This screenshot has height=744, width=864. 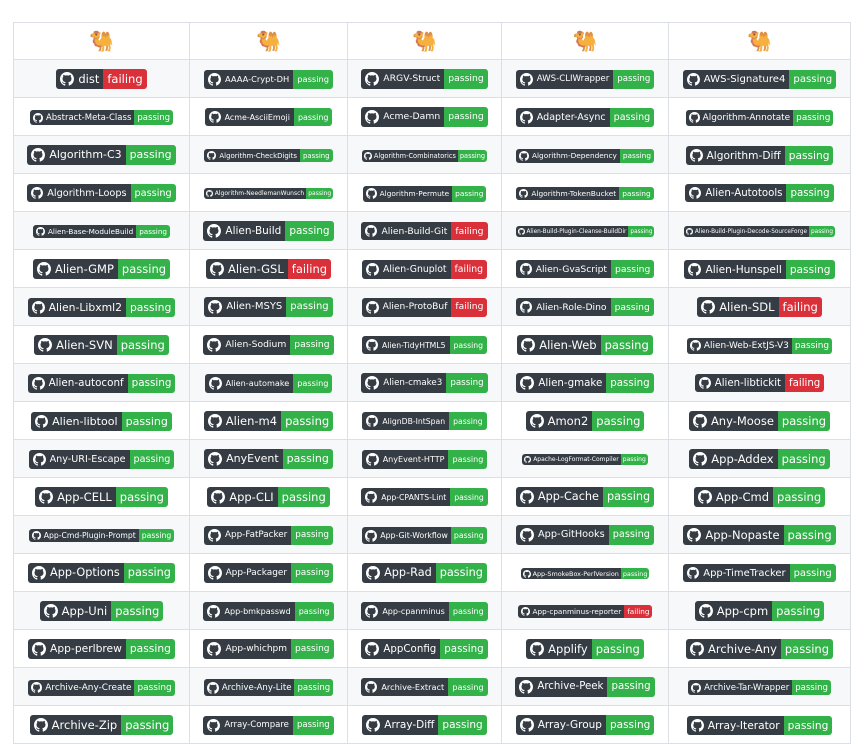 What do you see at coordinates (268, 648) in the screenshot?
I see `ci-status-badge: App-whichpm passing` at bounding box center [268, 648].